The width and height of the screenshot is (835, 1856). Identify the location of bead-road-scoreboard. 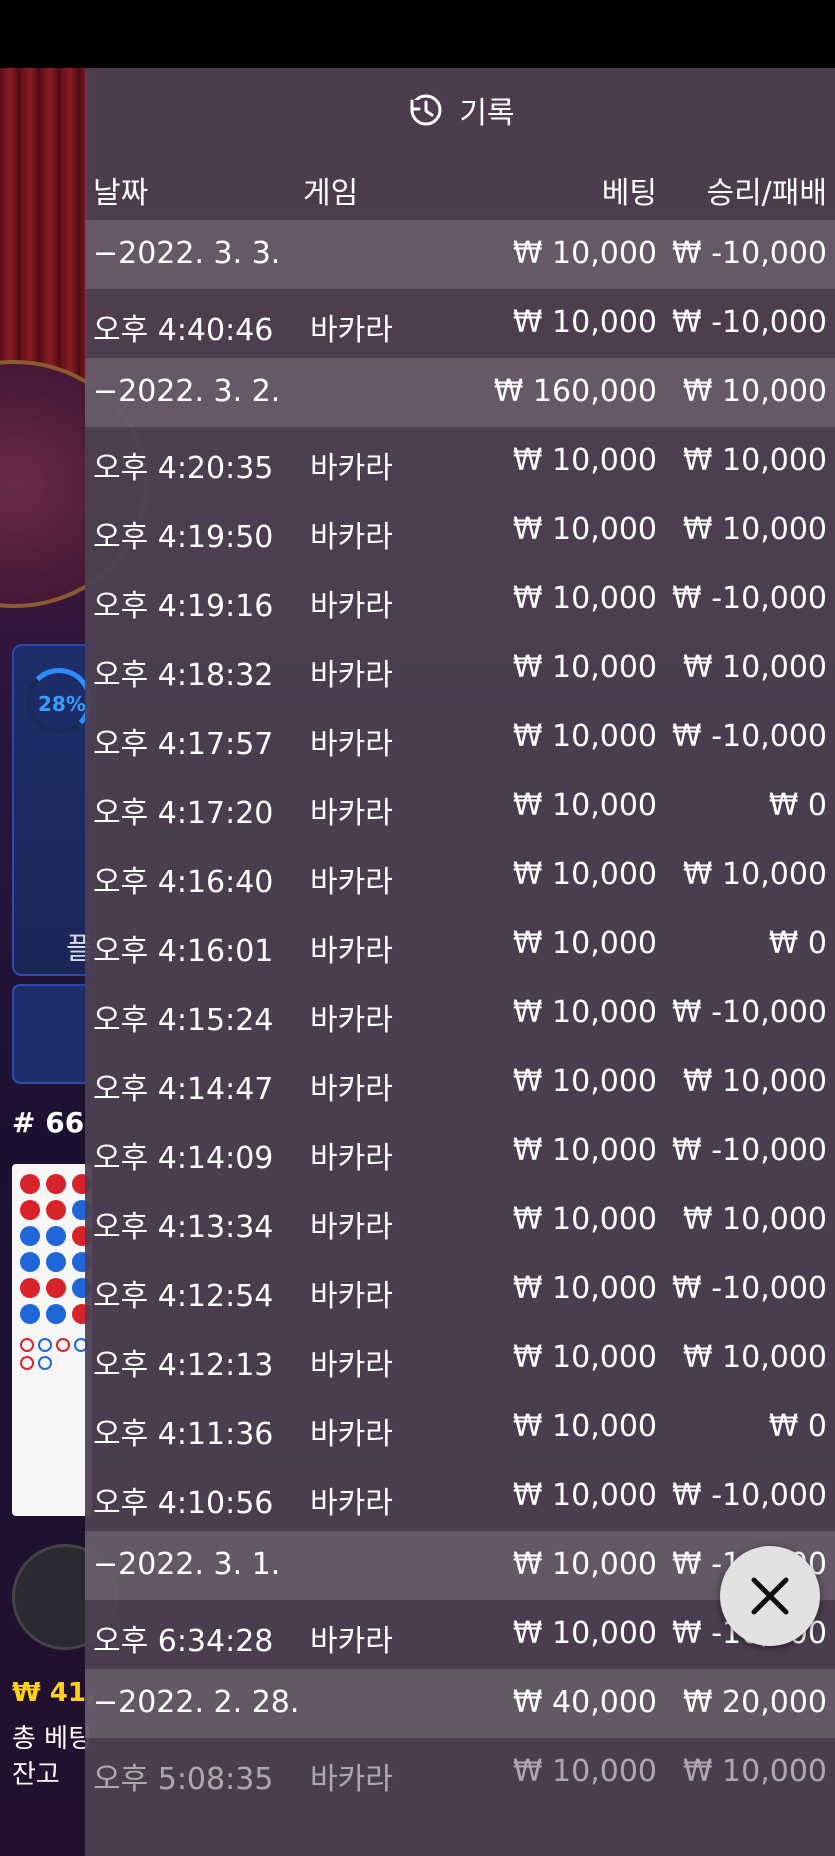
(52, 1340).